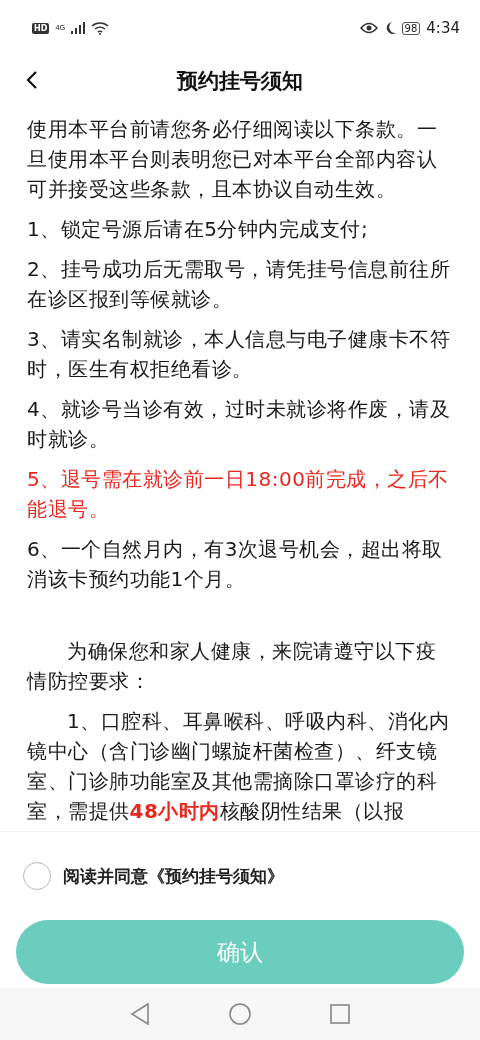 The width and height of the screenshot is (480, 1040). I want to click on paragraph: 使用本平台前请您务必仔细阅读以下条款。一旦使用本平台则表明您已对本平台全部内容认可并接受这些条款，且本协议自动生效。, so click(232, 159).